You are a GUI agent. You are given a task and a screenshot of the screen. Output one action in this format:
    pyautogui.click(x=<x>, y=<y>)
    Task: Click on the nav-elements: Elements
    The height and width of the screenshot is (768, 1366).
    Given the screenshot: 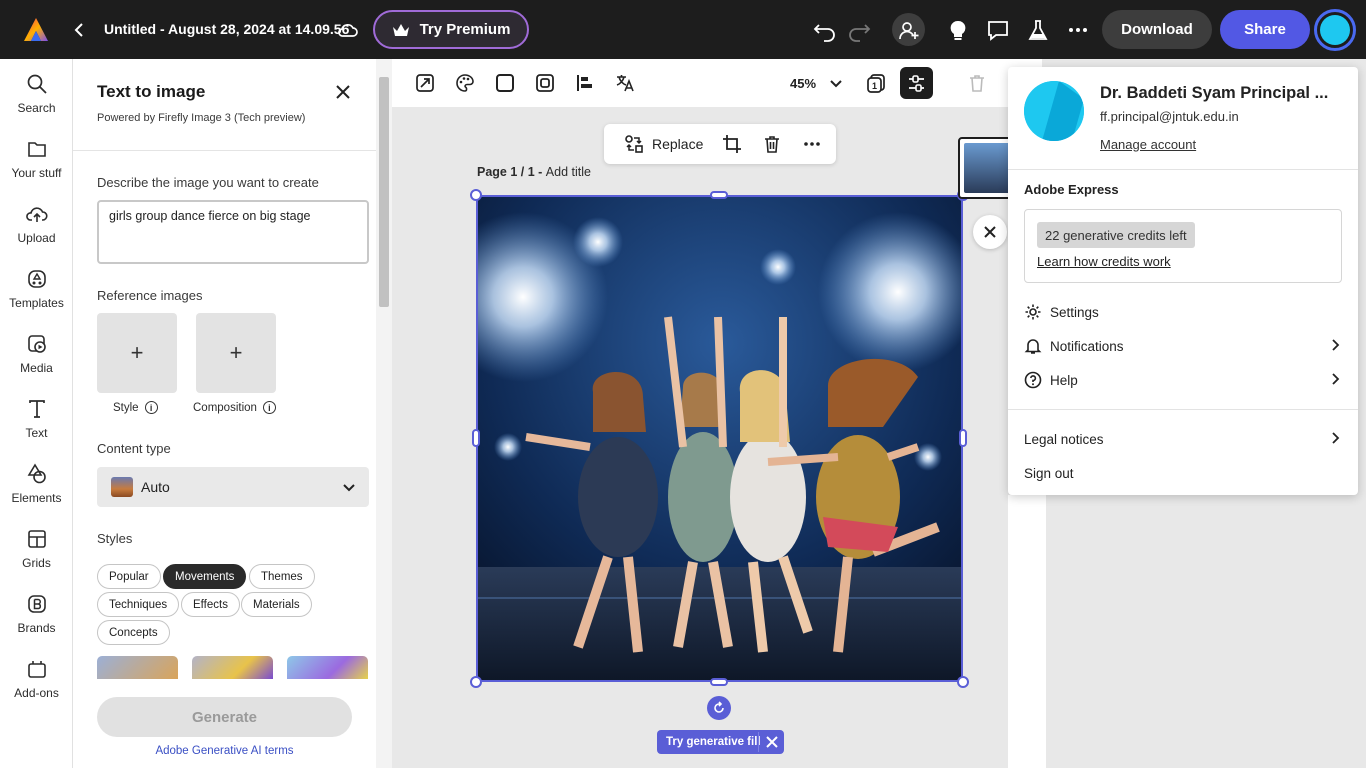 What is the action you would take?
    pyautogui.click(x=36, y=484)
    